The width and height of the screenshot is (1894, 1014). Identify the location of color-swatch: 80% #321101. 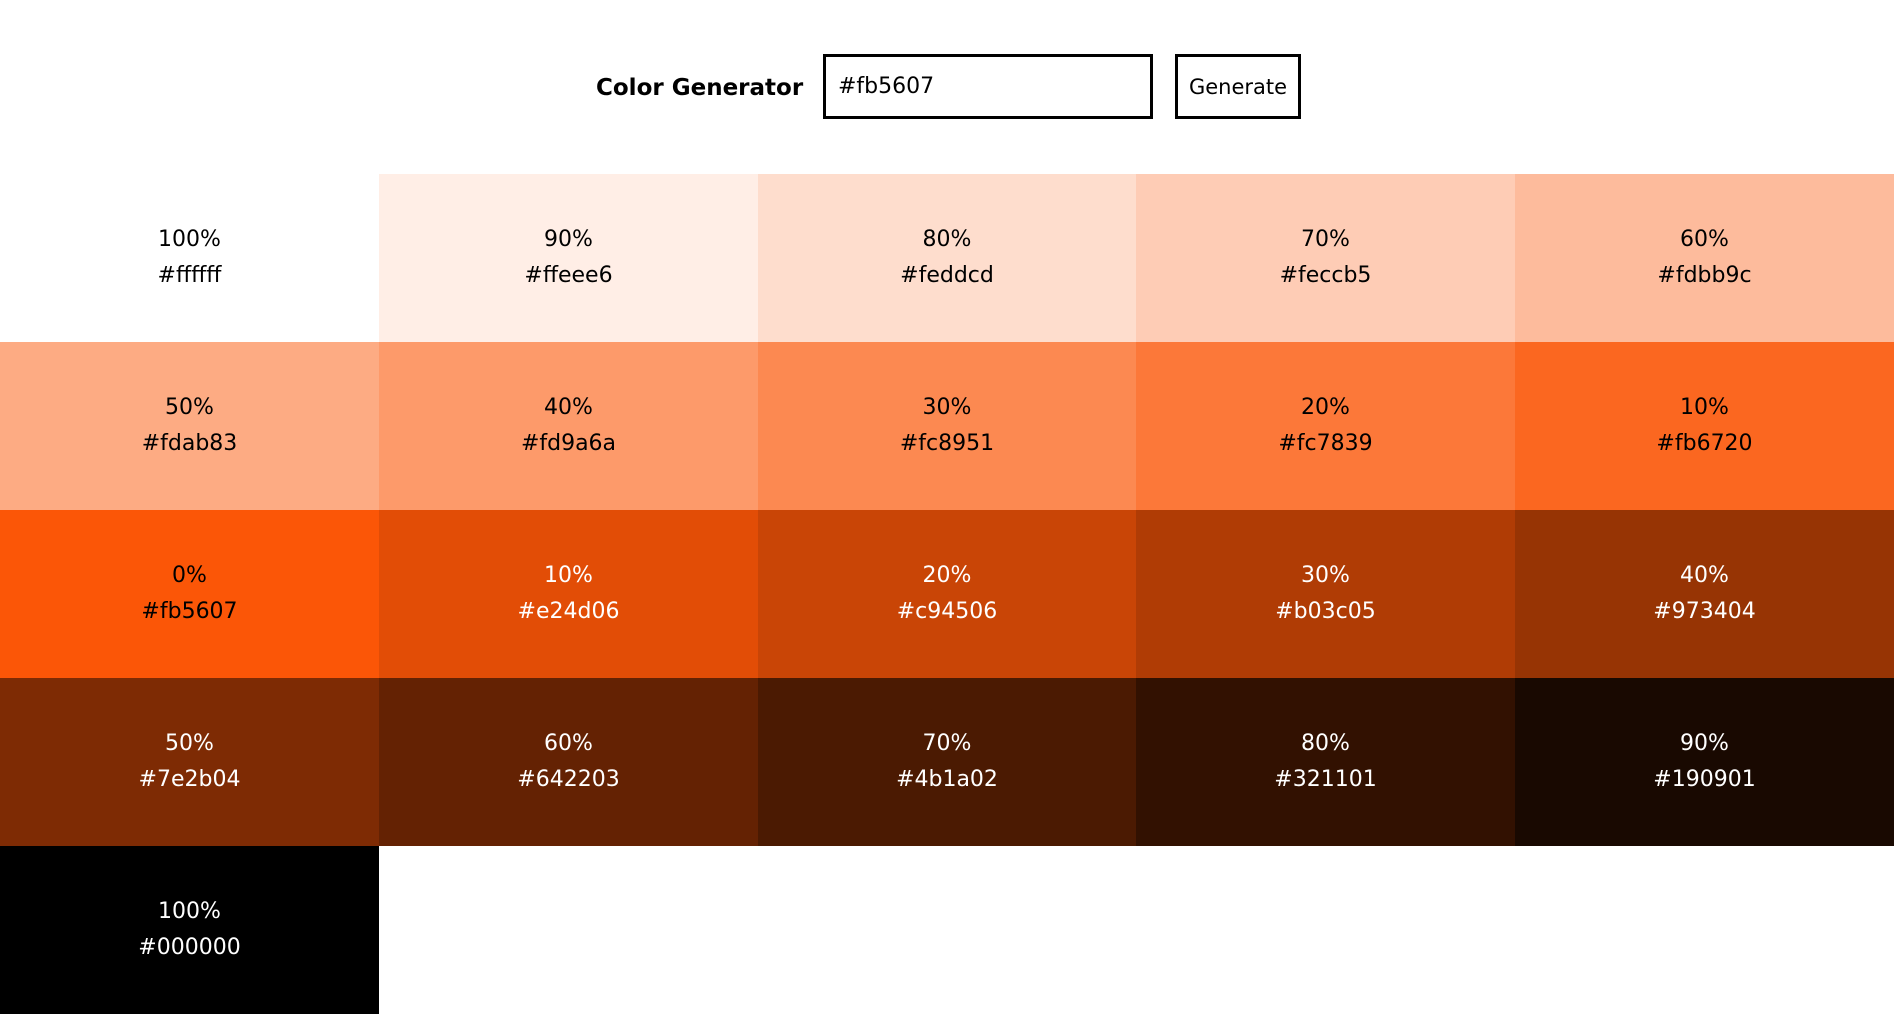
(1325, 762).